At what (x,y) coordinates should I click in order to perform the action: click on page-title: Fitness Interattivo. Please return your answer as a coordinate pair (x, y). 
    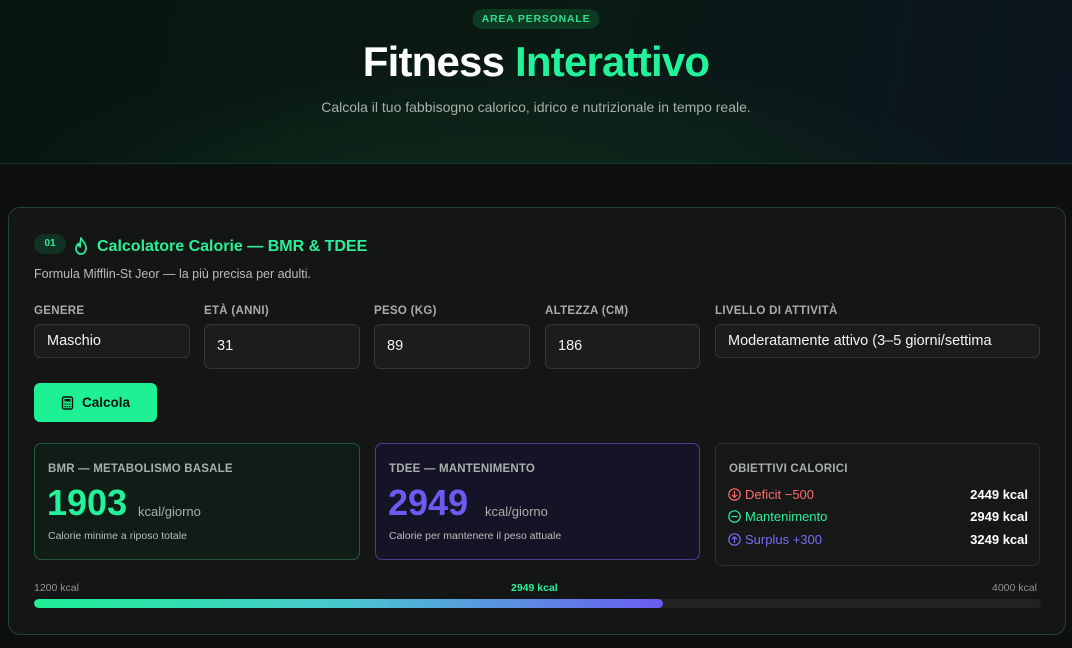
    Looking at the image, I should click on (536, 62).